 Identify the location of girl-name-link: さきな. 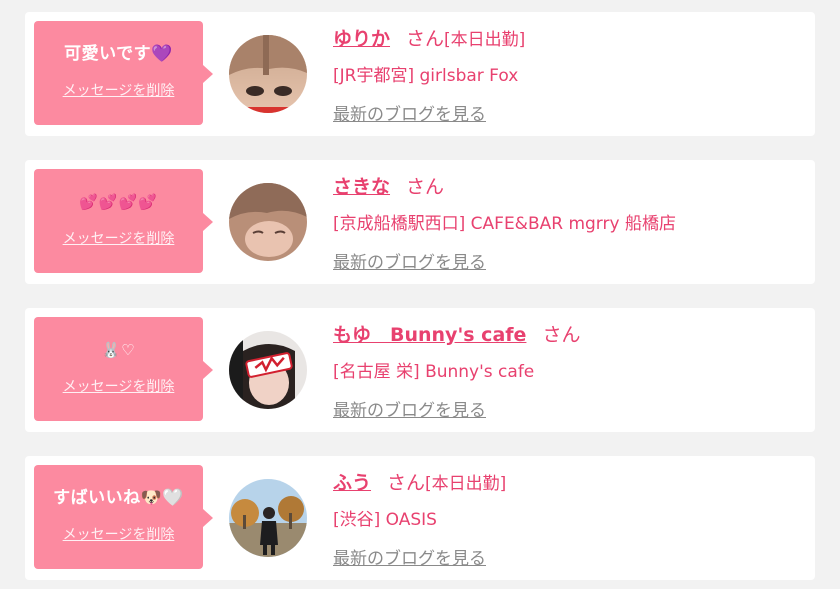
(361, 187).